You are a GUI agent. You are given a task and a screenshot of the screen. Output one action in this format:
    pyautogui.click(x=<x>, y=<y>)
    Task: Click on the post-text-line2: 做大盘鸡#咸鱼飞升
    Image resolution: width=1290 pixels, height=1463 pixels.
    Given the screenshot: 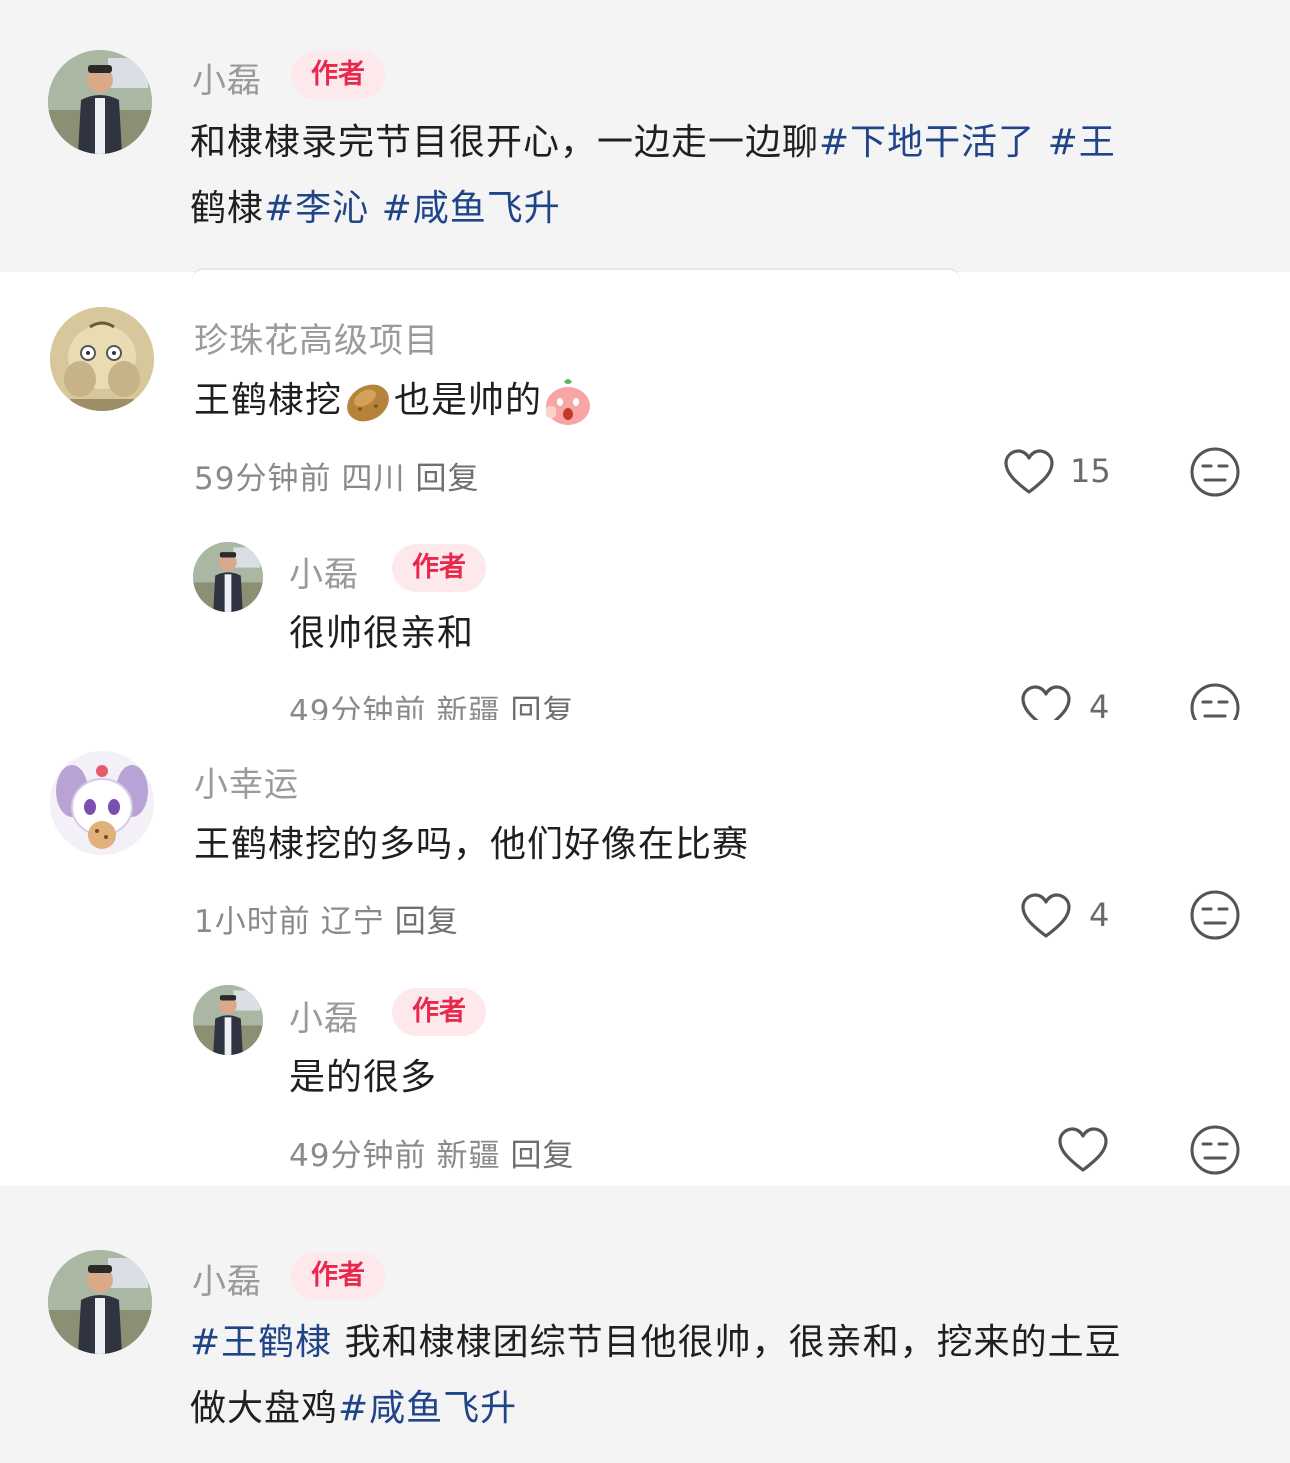 What is the action you would take?
    pyautogui.click(x=353, y=1409)
    